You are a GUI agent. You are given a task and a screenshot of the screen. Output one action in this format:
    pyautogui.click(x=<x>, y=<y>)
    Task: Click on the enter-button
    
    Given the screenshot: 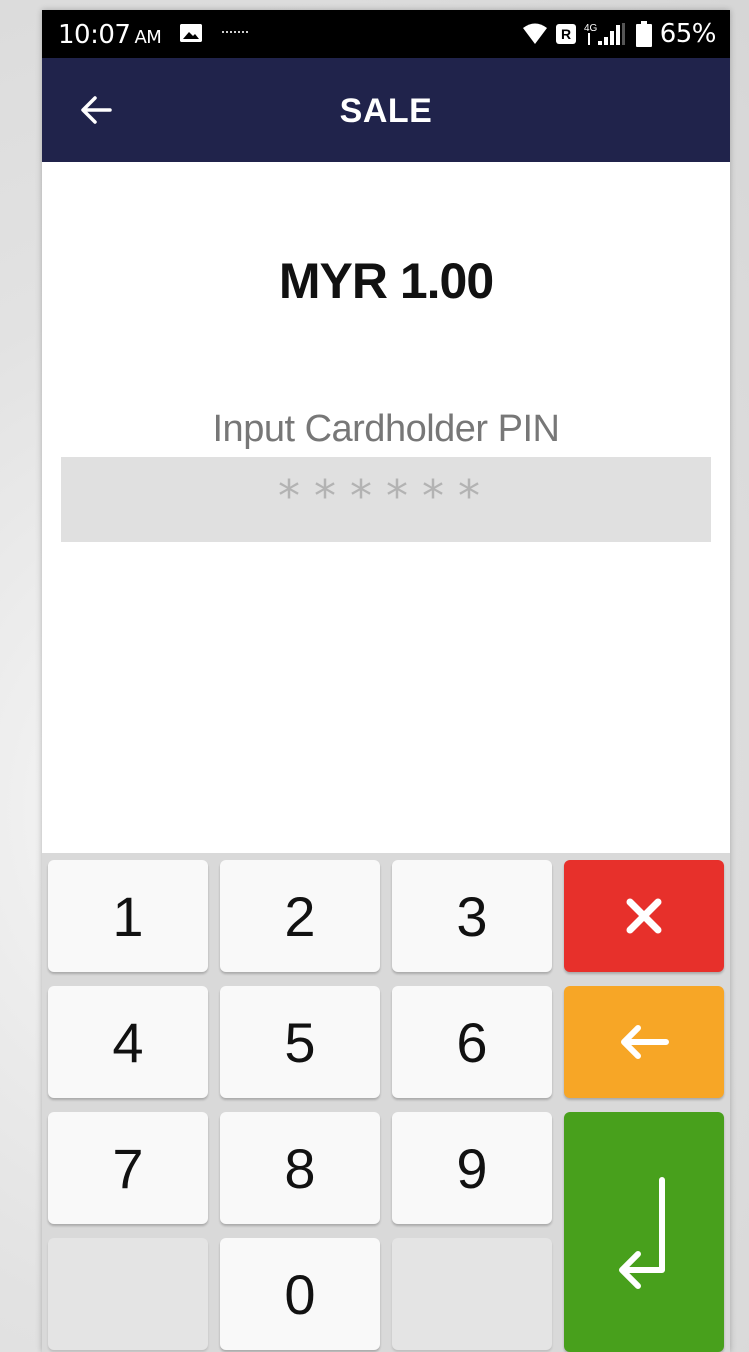 What is the action you would take?
    pyautogui.click(x=644, y=1232)
    